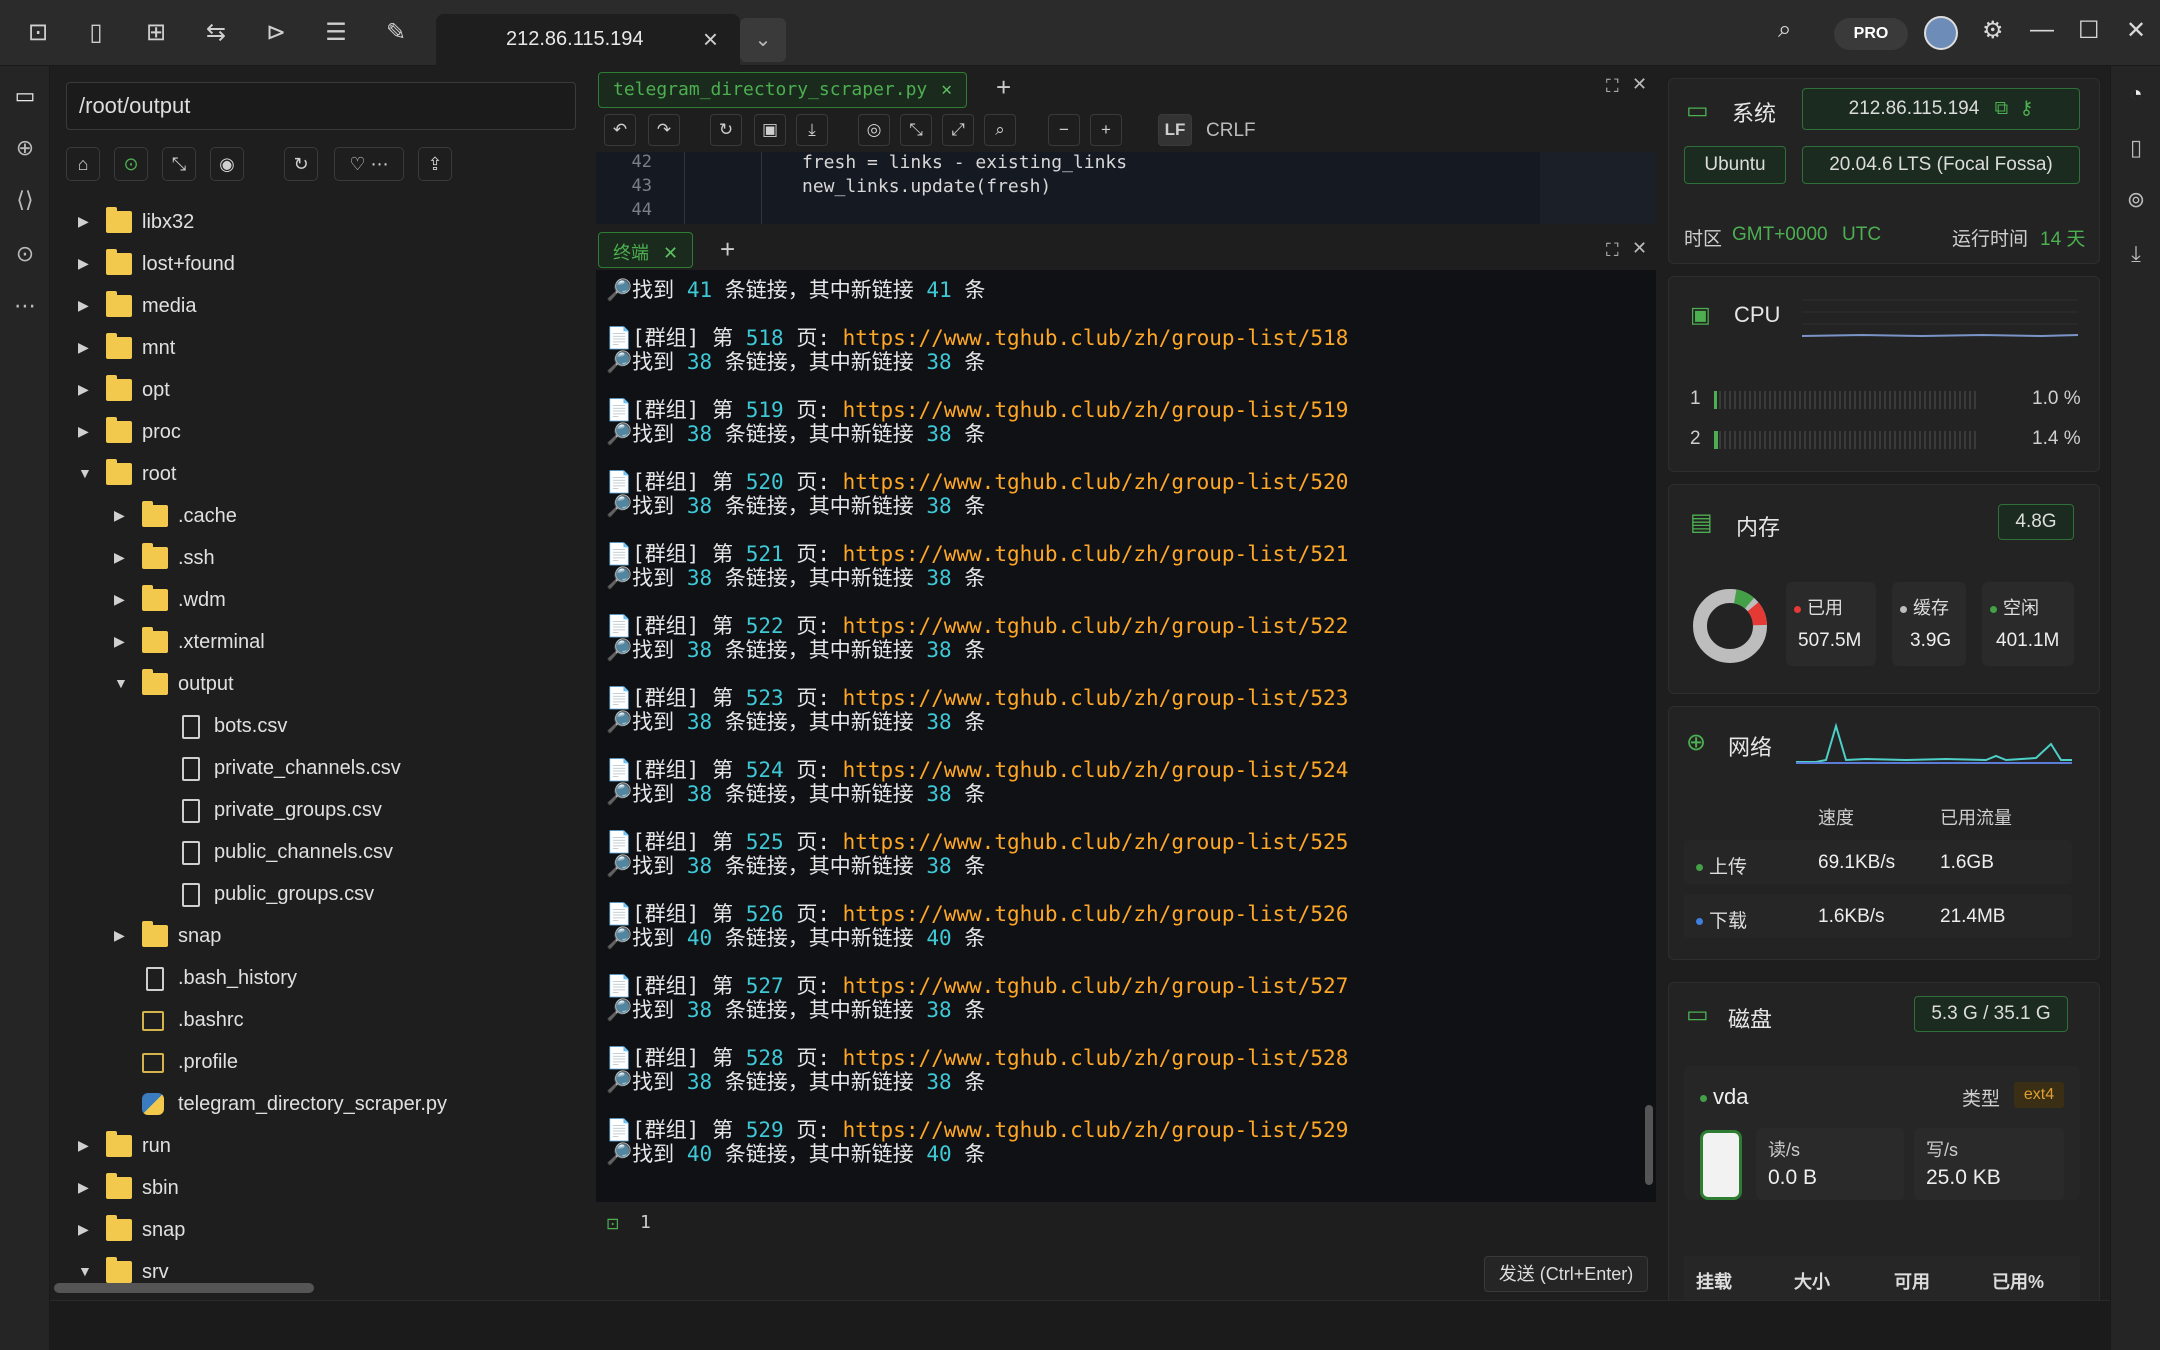 The width and height of the screenshot is (2160, 1350). What do you see at coordinates (328, 266) in the screenshot?
I see `tree-item: ▶ lost+found` at bounding box center [328, 266].